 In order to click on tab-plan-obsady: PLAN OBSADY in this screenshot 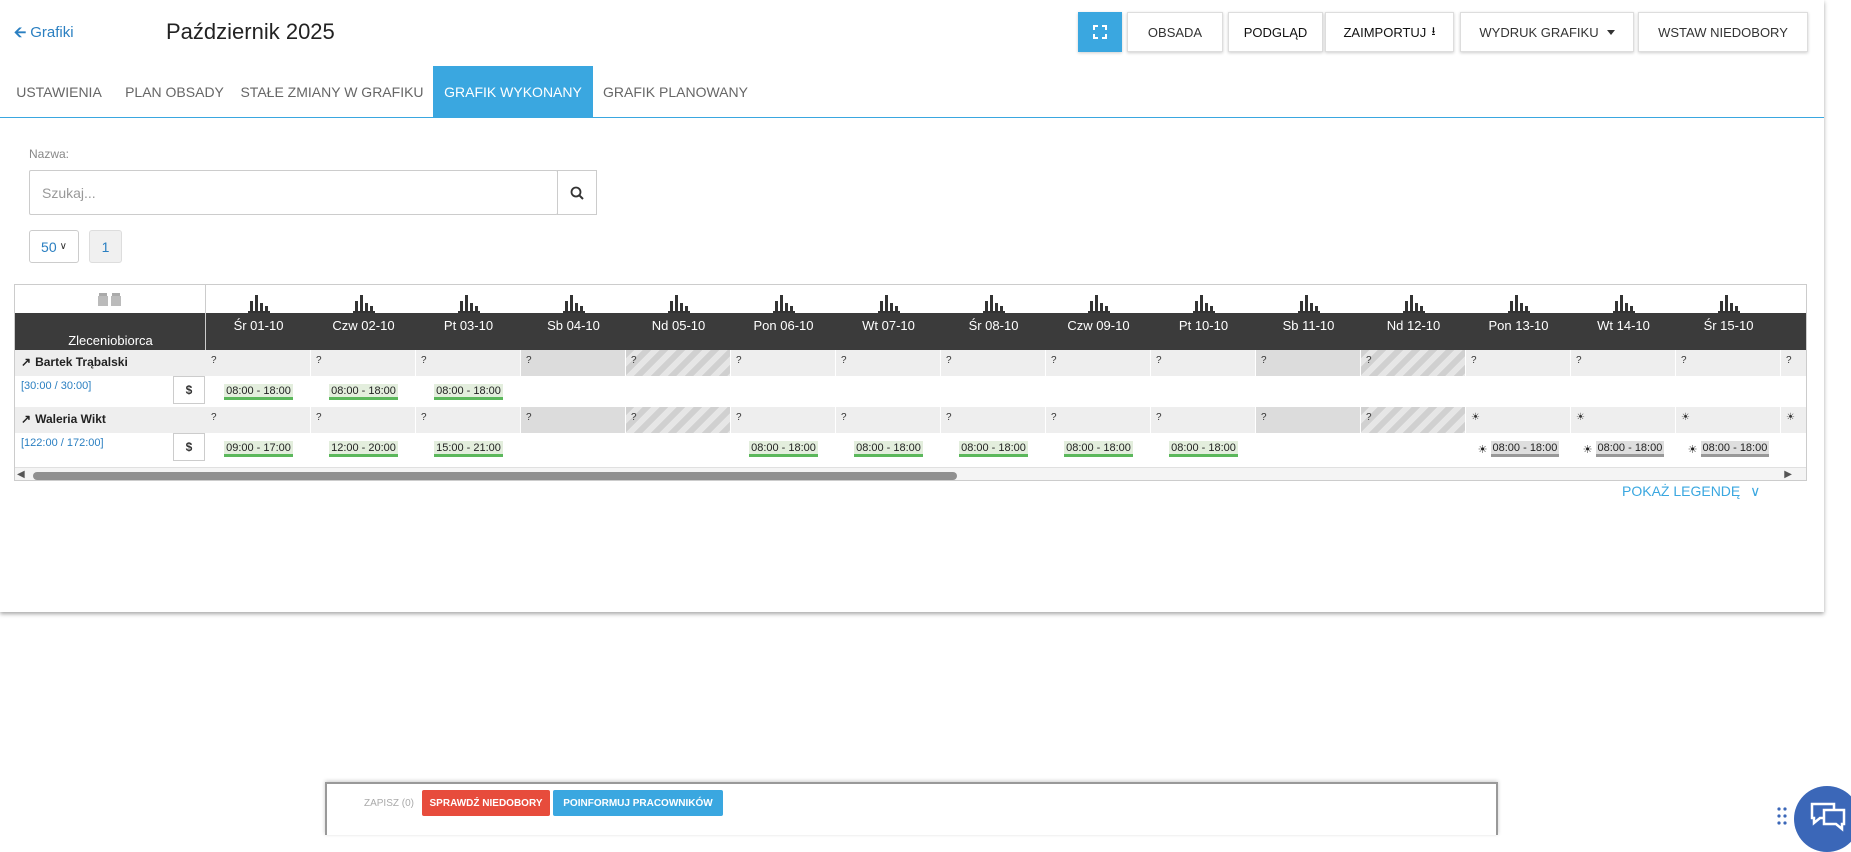, I will do `click(174, 92)`.